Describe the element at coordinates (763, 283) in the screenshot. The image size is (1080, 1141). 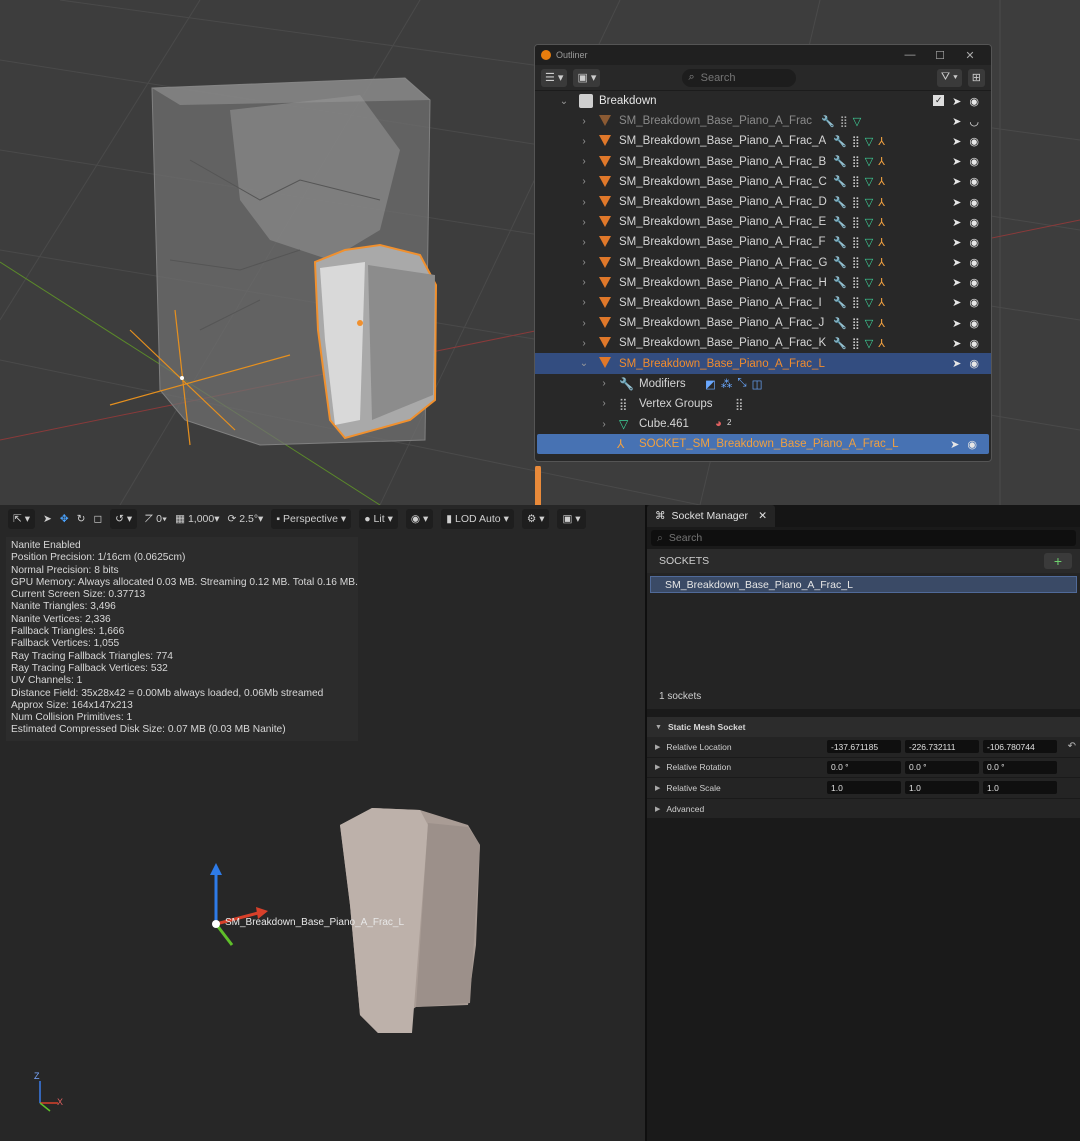
I see `object-row: › SM_Breakdown_Base_Piano_A_Frac_H 🔧 ⣿ ▽ ⅄ ➤ ◉` at that location.